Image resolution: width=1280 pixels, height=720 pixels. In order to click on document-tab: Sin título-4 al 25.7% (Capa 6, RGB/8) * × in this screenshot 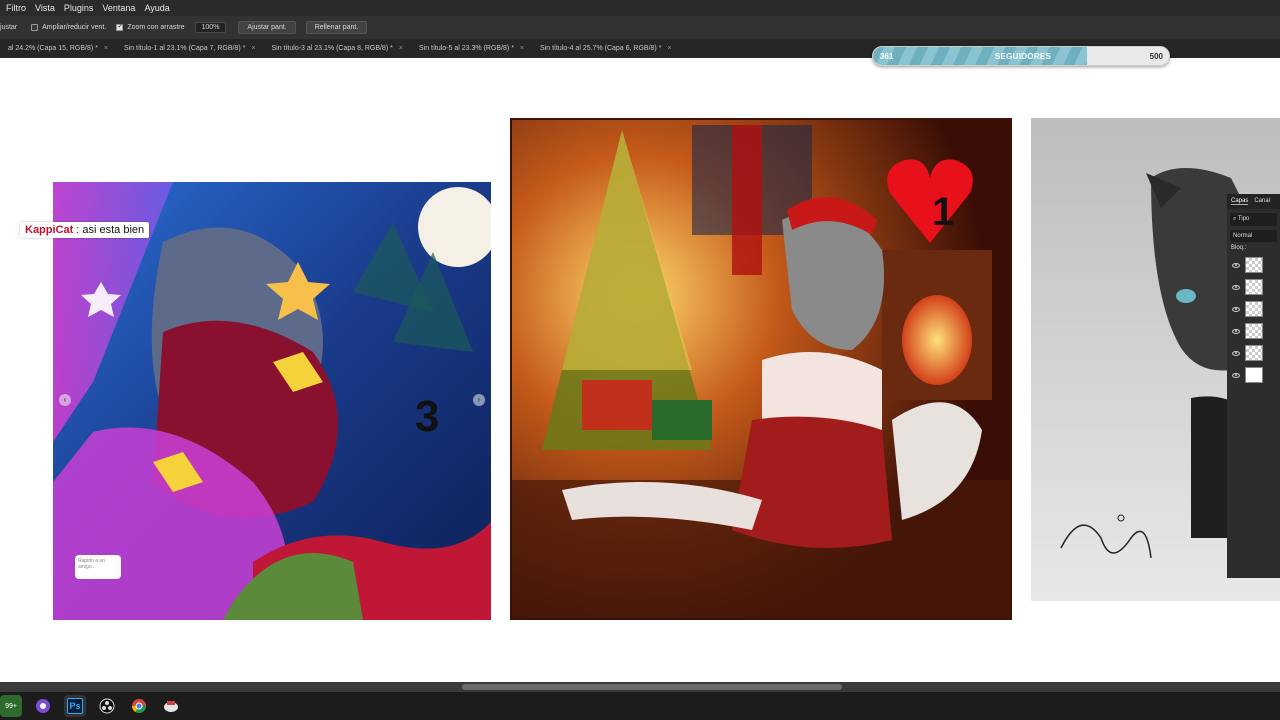, I will do `click(606, 48)`.